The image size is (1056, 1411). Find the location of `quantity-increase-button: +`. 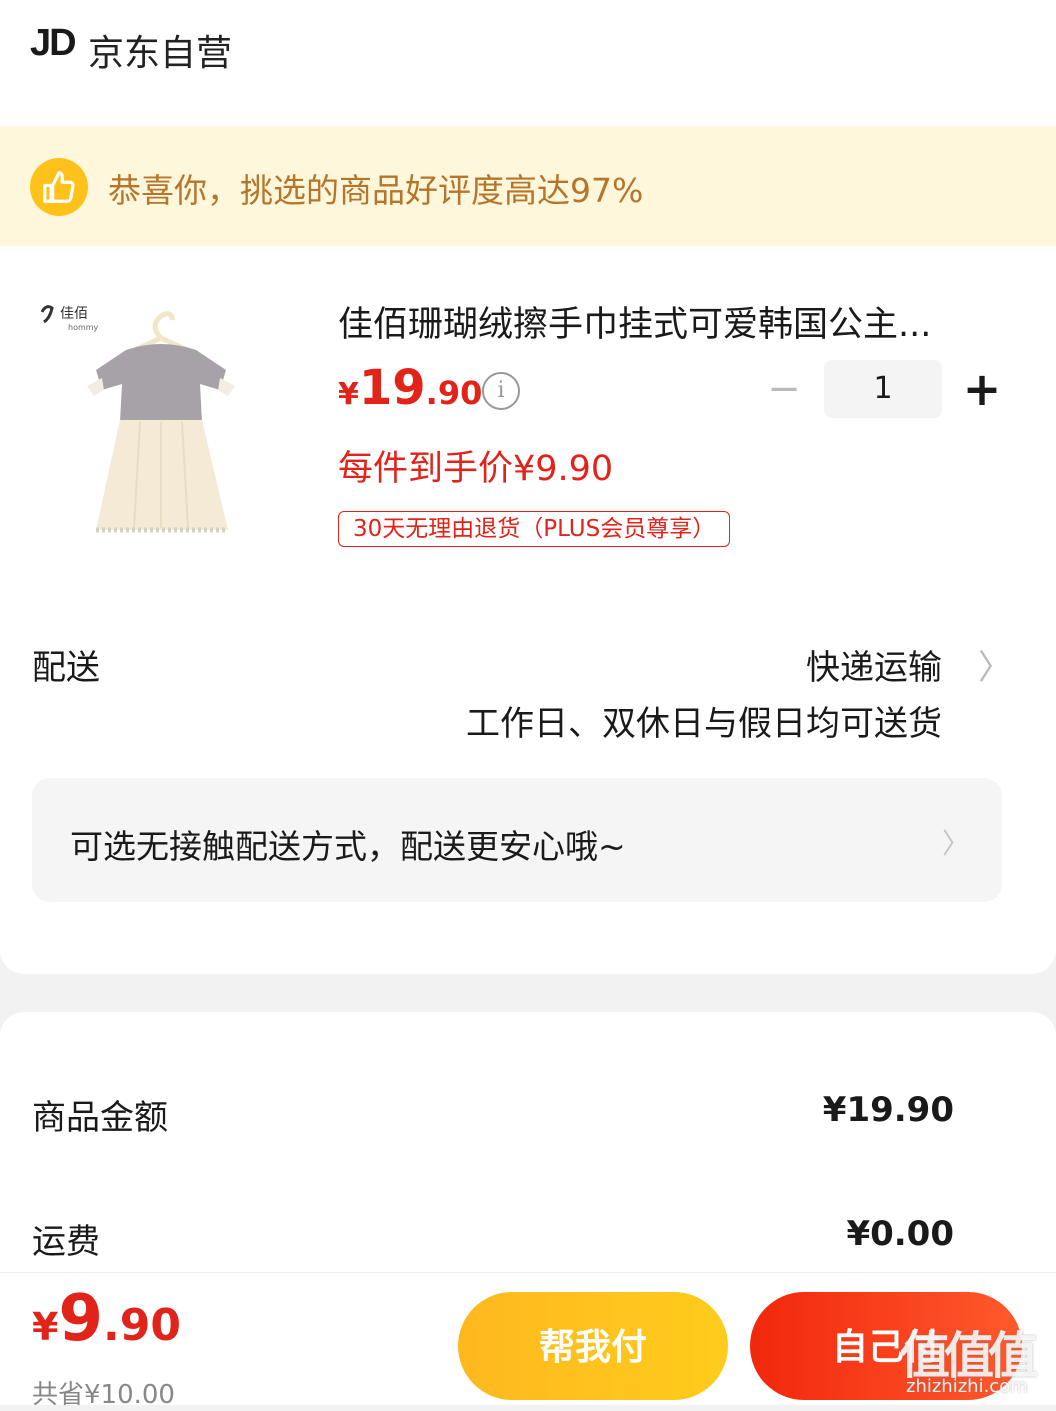

quantity-increase-button: + is located at coordinates (982, 389).